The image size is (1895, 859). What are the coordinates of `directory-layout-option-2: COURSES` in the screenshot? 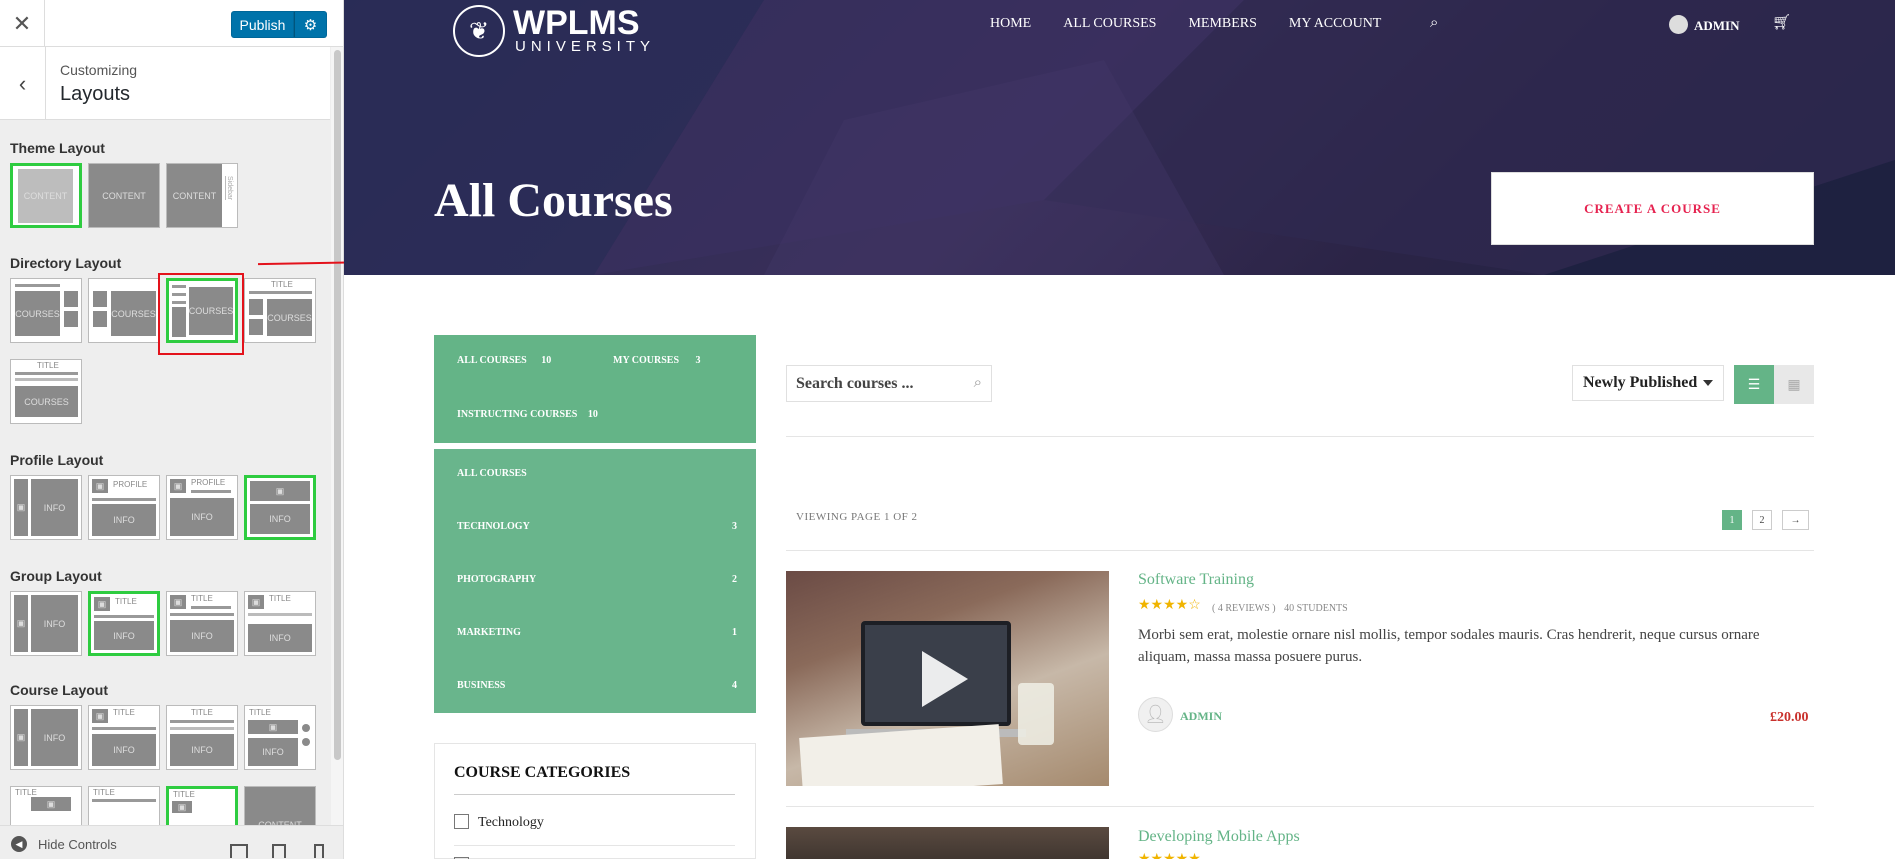 It's located at (124, 310).